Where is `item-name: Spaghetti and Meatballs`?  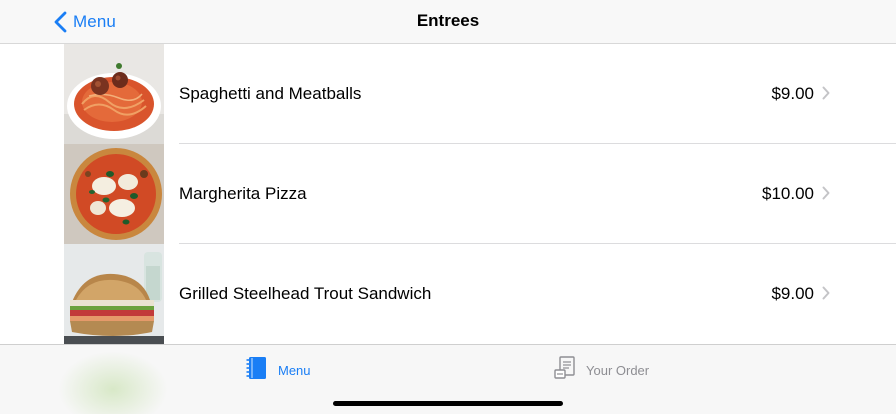 item-name: Spaghetti and Meatballs is located at coordinates (270, 93).